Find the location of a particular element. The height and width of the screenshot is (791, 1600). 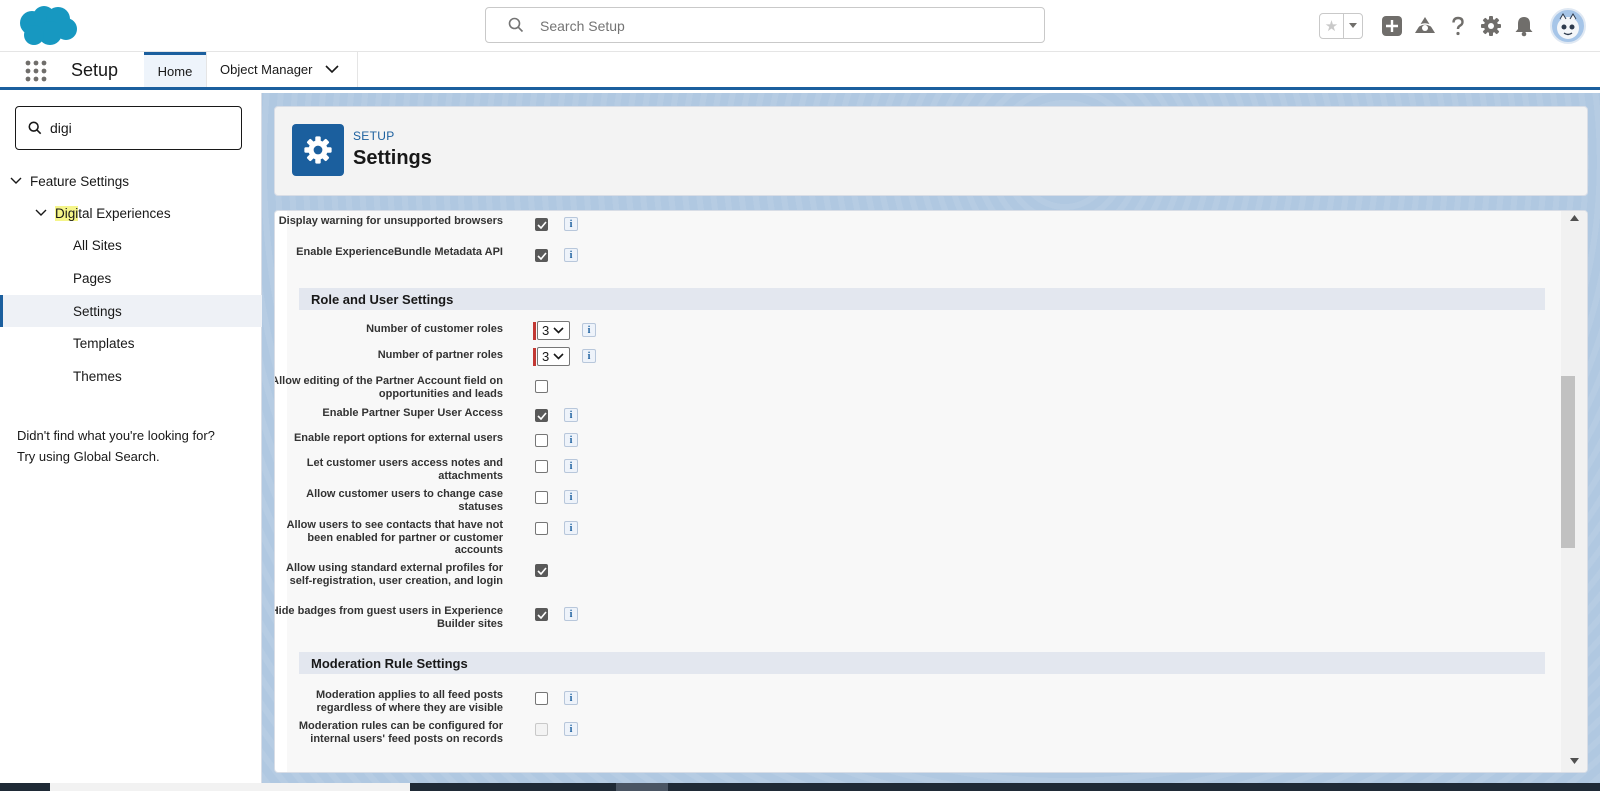

tree-item-all-sites: All Sites is located at coordinates (97, 245).